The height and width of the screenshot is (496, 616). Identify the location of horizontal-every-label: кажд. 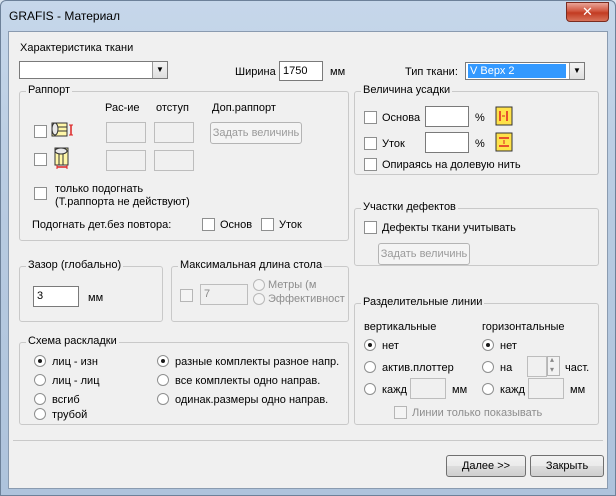
(512, 390).